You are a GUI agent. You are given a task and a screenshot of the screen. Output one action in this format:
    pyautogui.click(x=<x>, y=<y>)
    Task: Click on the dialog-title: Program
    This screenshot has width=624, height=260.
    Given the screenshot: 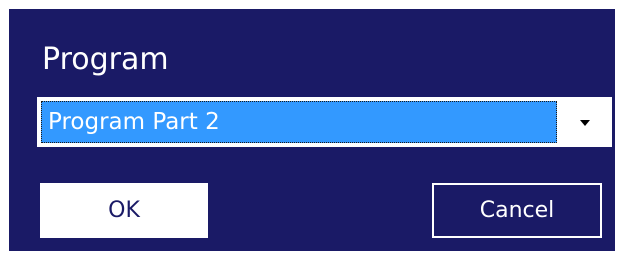 What is the action you would take?
    pyautogui.click(x=105, y=59)
    